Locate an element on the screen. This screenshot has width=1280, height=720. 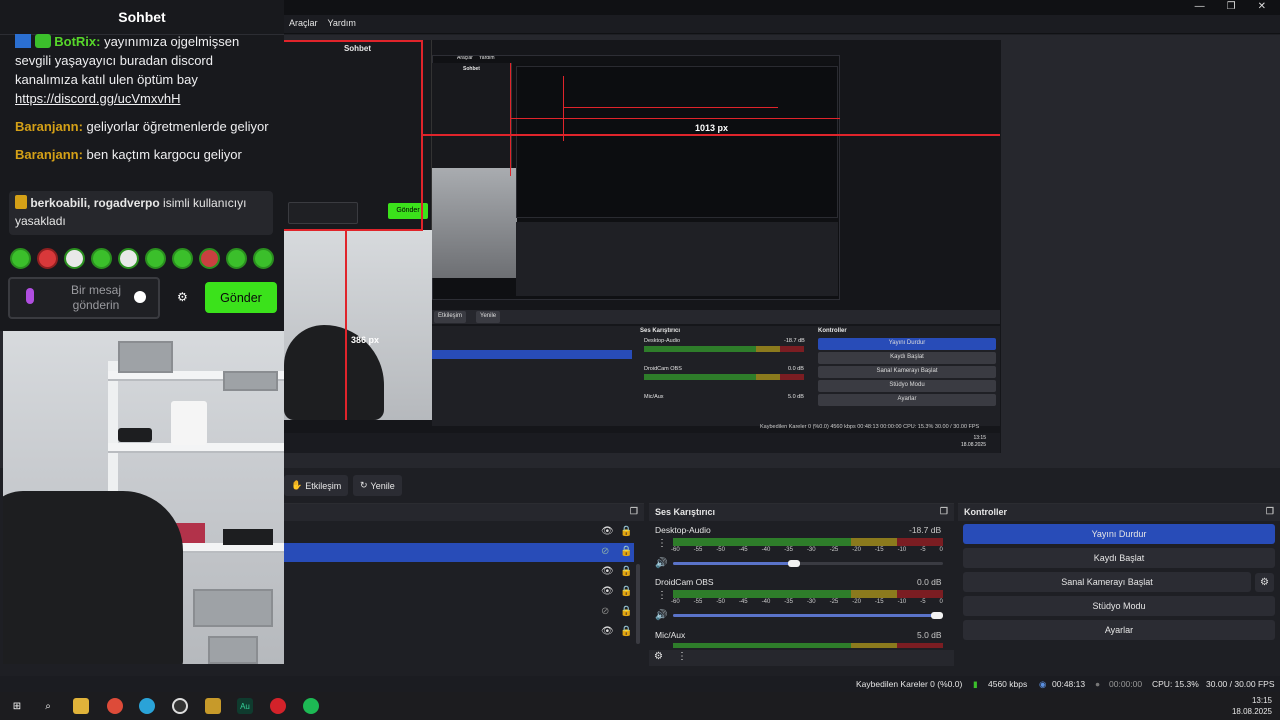
controls-title: Kontroller is located at coordinates (986, 512).